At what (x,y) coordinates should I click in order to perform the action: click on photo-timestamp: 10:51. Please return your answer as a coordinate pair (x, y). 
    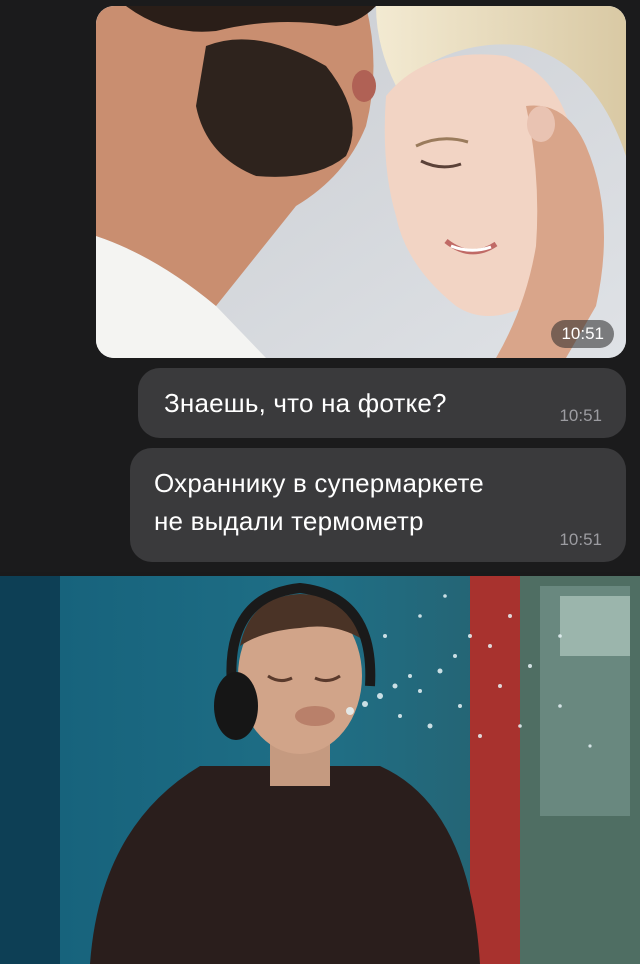
    Looking at the image, I should click on (582, 334).